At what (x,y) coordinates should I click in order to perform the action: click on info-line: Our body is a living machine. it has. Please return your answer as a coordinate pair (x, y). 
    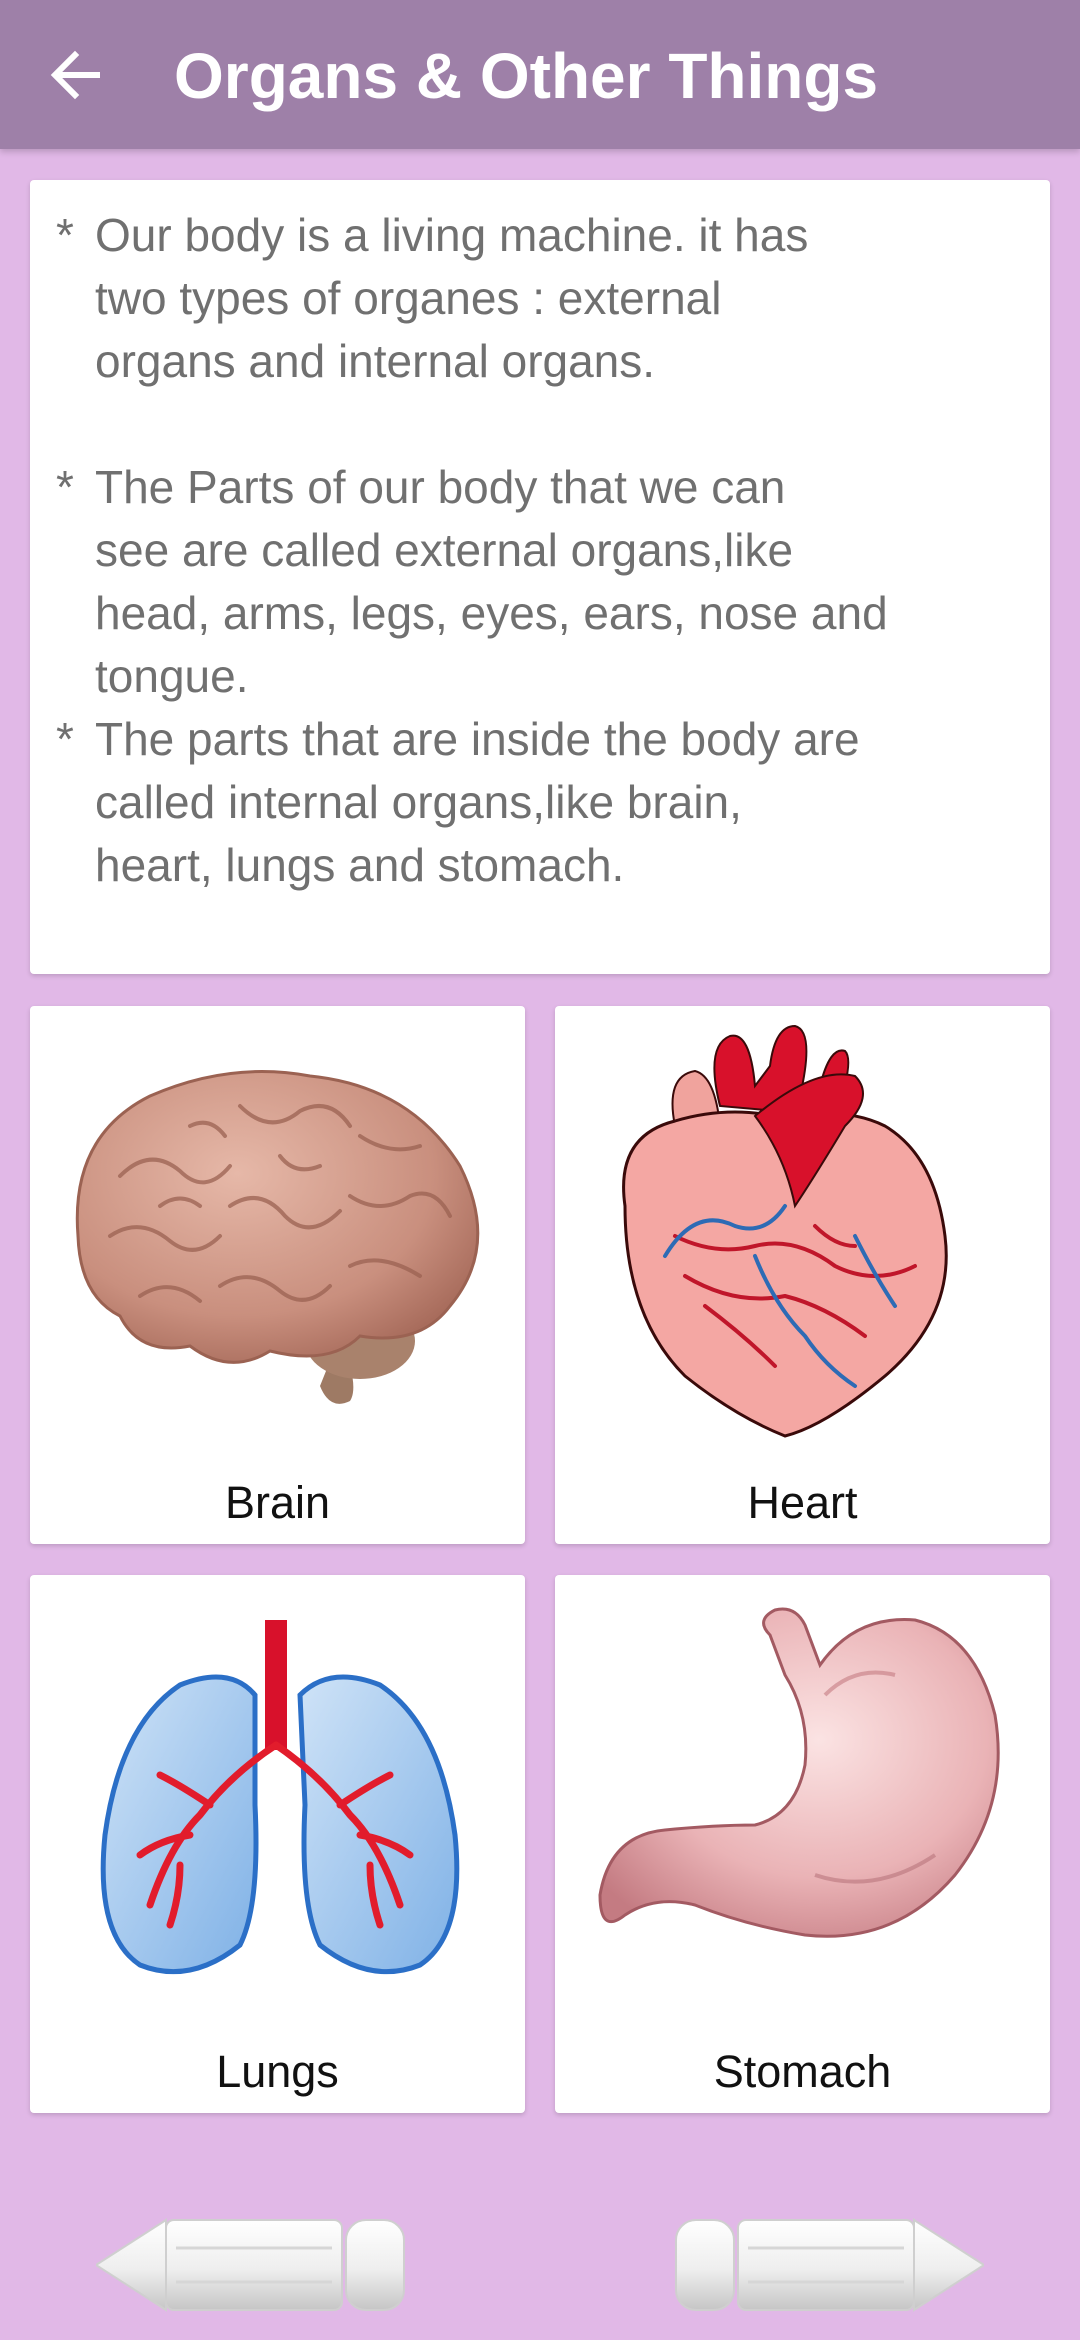
    Looking at the image, I should click on (452, 235).